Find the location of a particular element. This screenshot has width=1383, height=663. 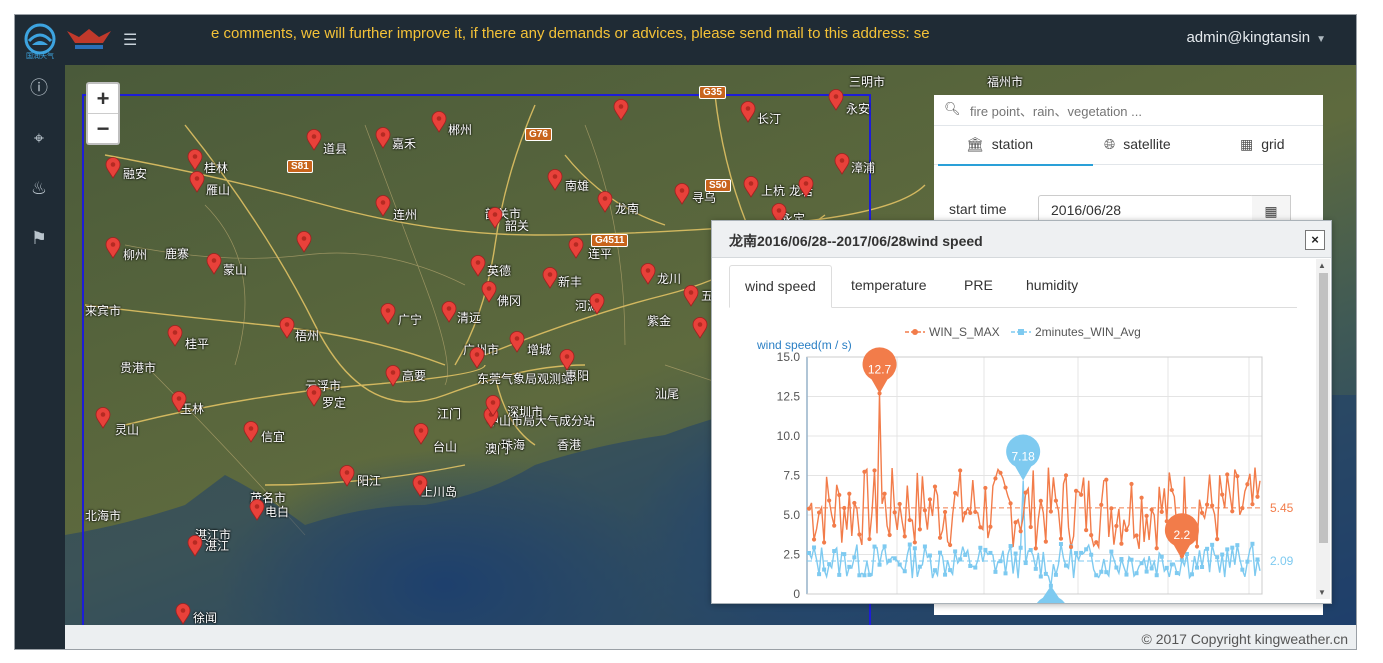

menu-toggle-icon: ☰ is located at coordinates (132, 39).